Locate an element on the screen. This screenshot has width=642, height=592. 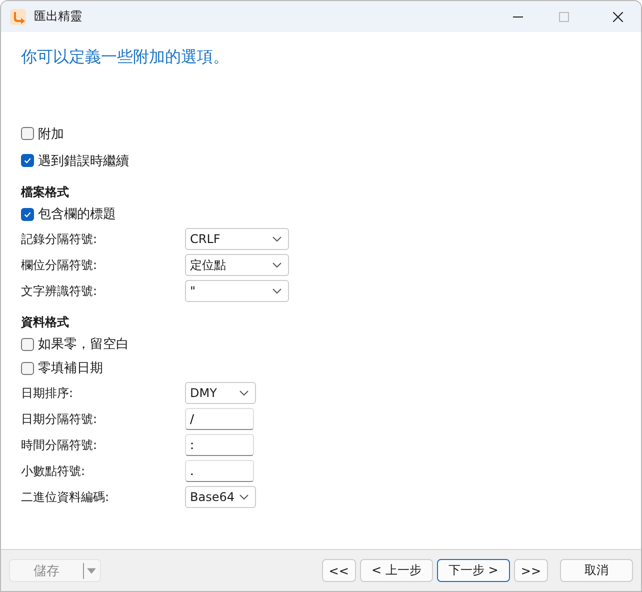
dropdown: CRLF is located at coordinates (237, 239).